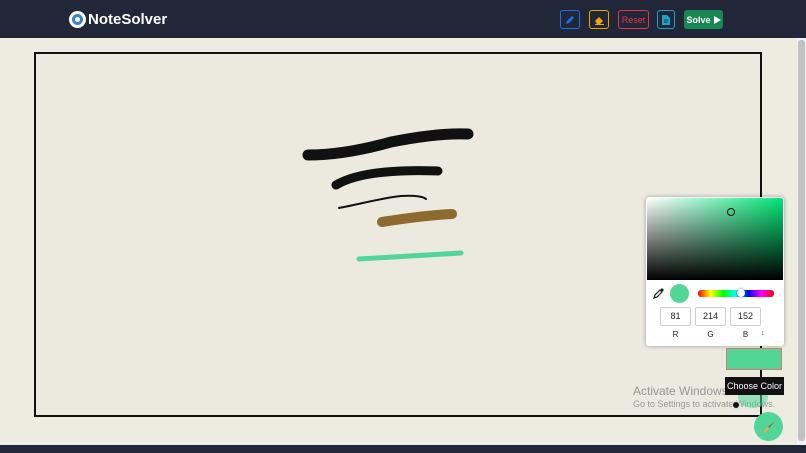  I want to click on eraser-button, so click(599, 19).